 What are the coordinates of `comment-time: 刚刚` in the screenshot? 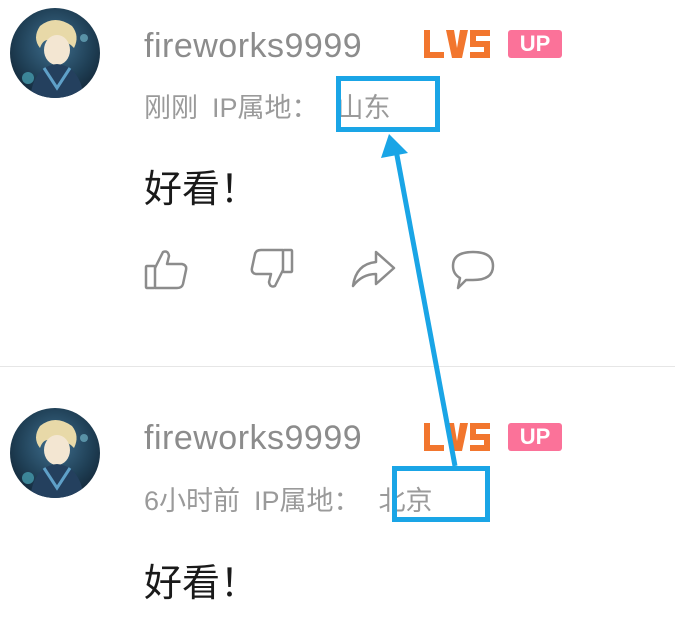 It's located at (171, 108).